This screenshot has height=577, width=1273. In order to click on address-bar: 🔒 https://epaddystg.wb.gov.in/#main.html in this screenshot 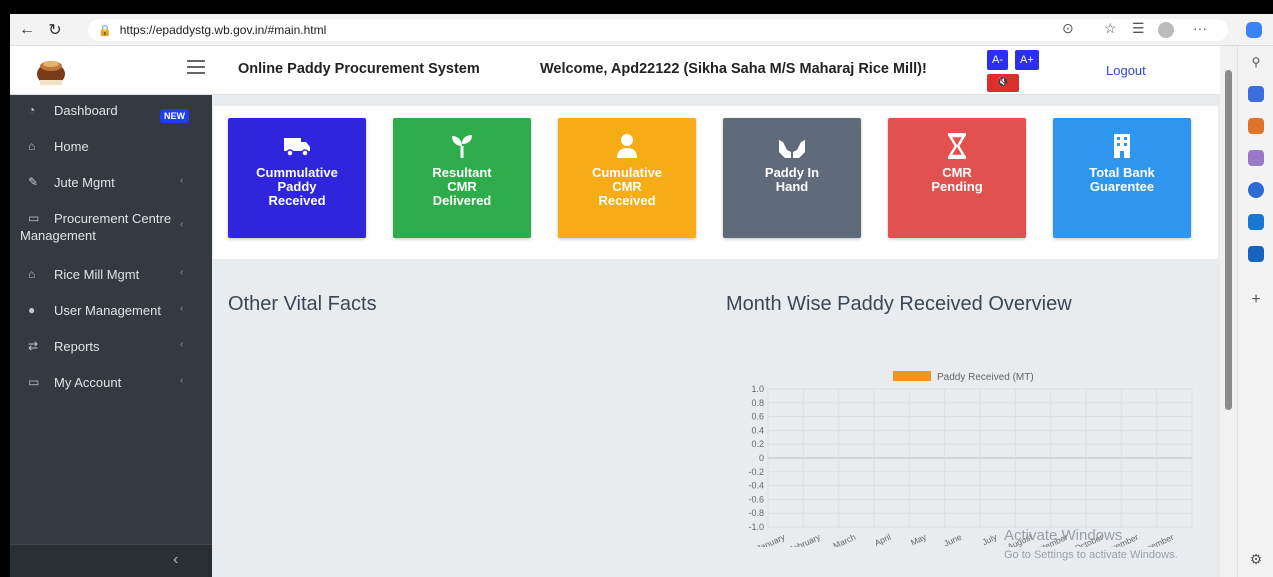, I will do `click(658, 30)`.